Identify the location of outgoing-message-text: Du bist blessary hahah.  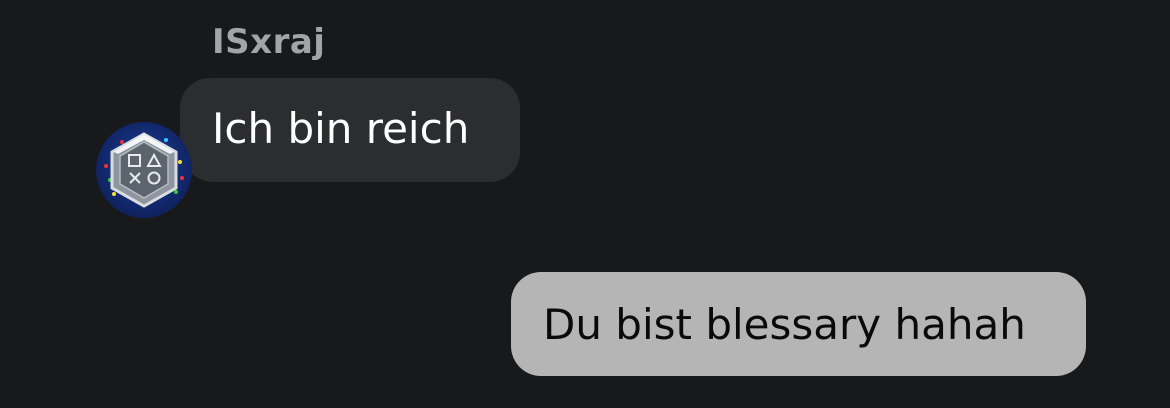
(784, 324).